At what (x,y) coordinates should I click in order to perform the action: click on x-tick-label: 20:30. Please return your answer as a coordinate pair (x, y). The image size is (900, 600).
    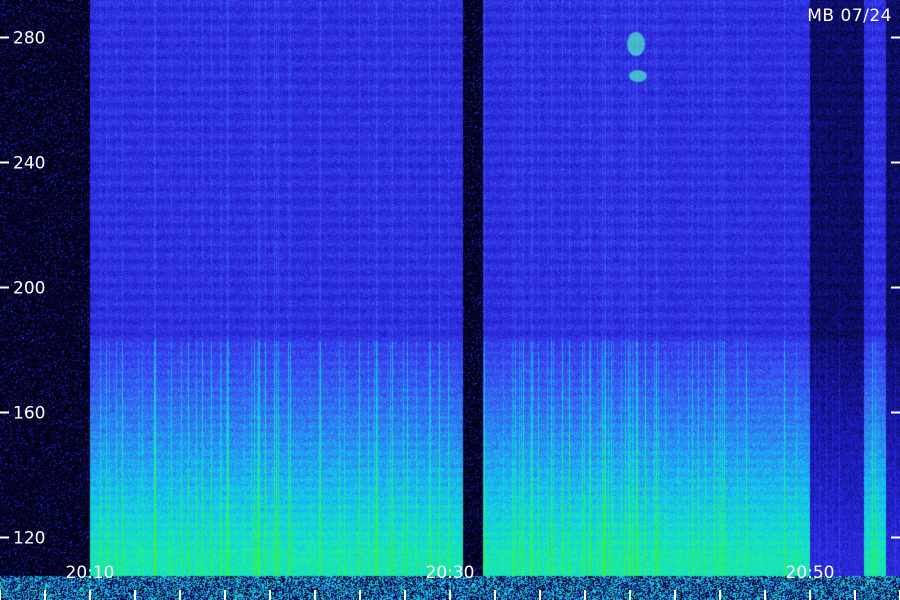
    Looking at the image, I should click on (450, 573).